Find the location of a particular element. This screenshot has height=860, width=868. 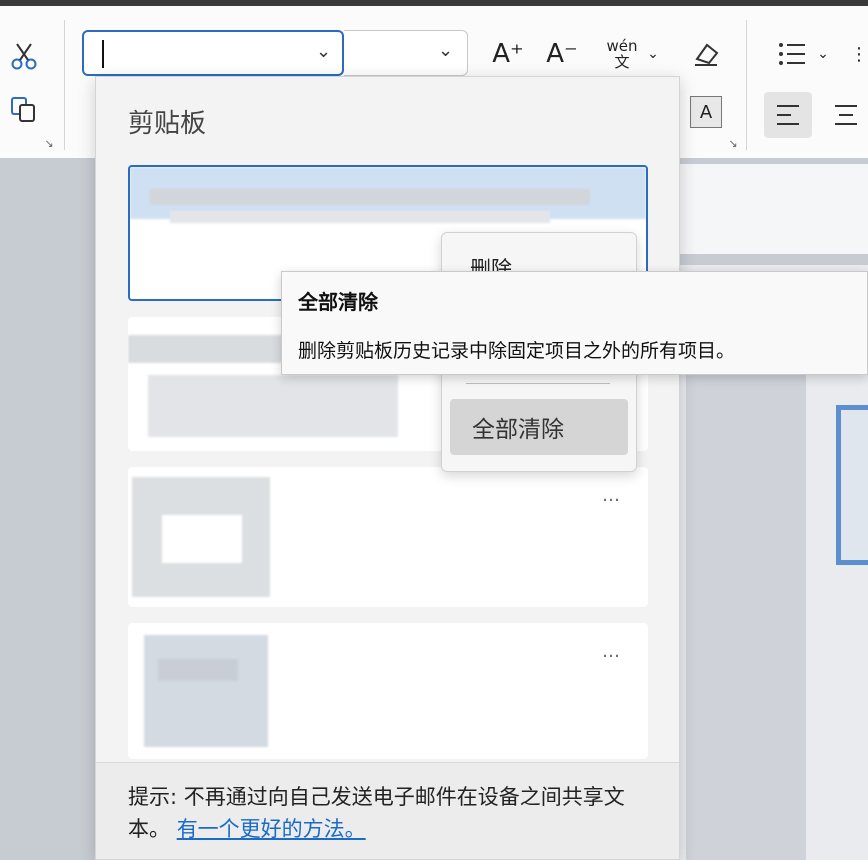

document-content-block is located at coordinates (746, 612).